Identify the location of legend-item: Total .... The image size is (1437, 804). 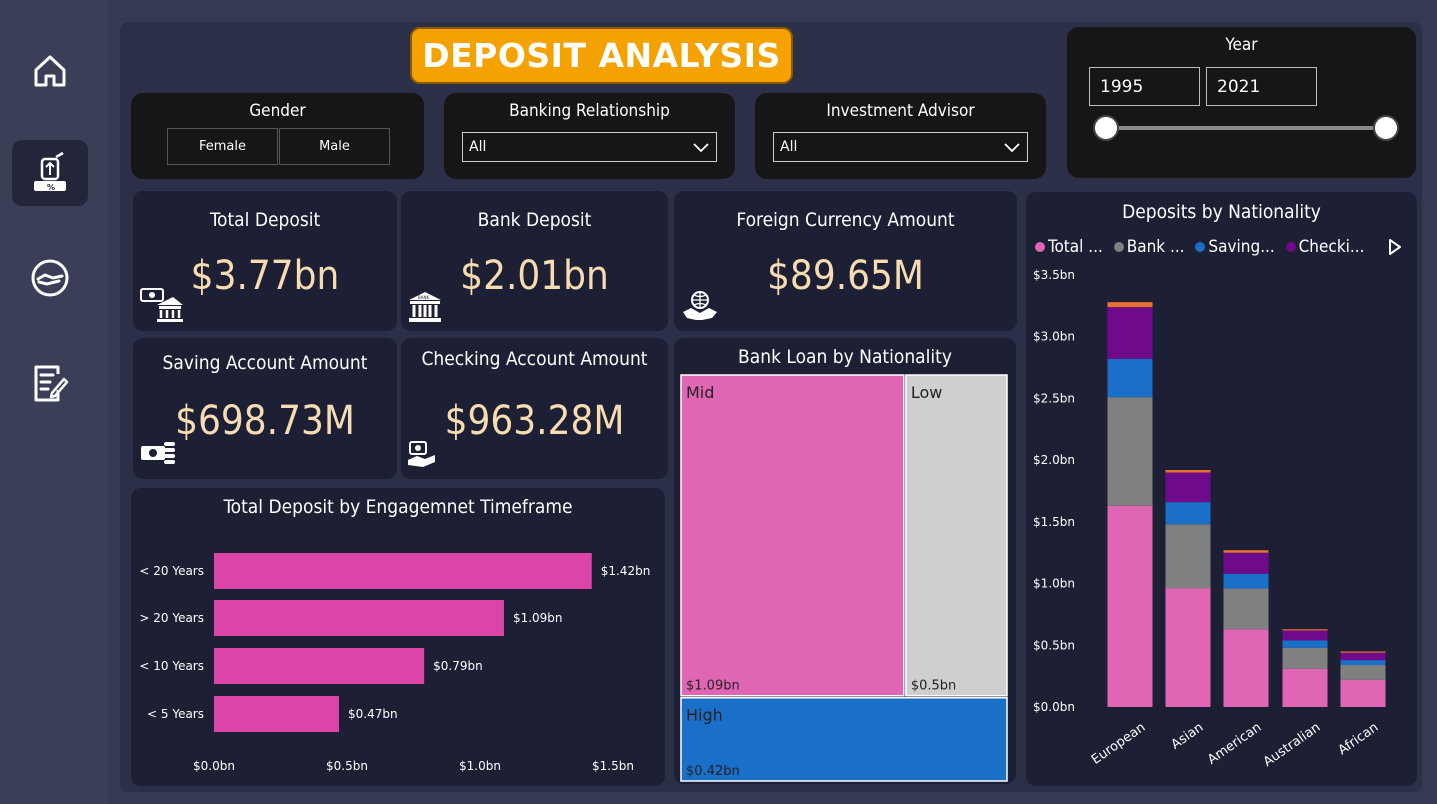
(1069, 247).